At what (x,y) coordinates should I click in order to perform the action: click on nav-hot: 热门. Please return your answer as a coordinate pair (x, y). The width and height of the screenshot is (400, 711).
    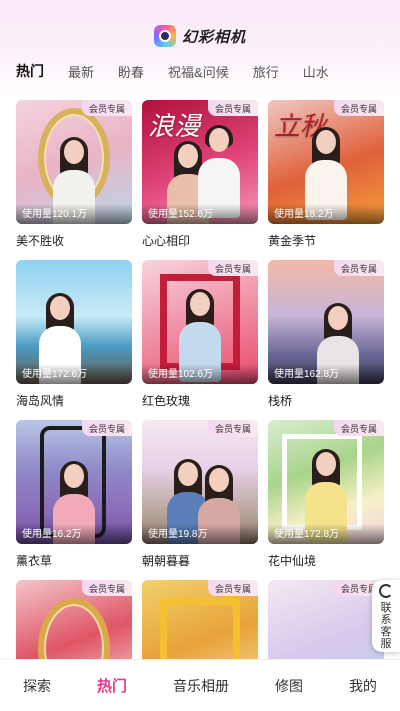
    Looking at the image, I should click on (112, 685).